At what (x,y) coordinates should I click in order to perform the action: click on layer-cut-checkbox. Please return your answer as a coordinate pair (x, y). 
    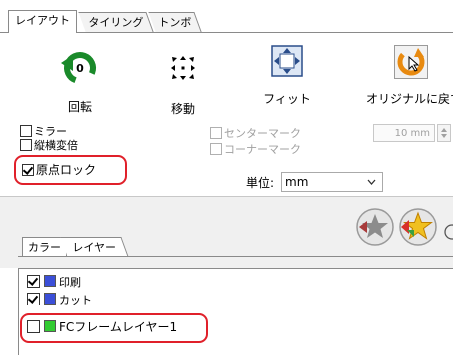
    Looking at the image, I should click on (33, 299).